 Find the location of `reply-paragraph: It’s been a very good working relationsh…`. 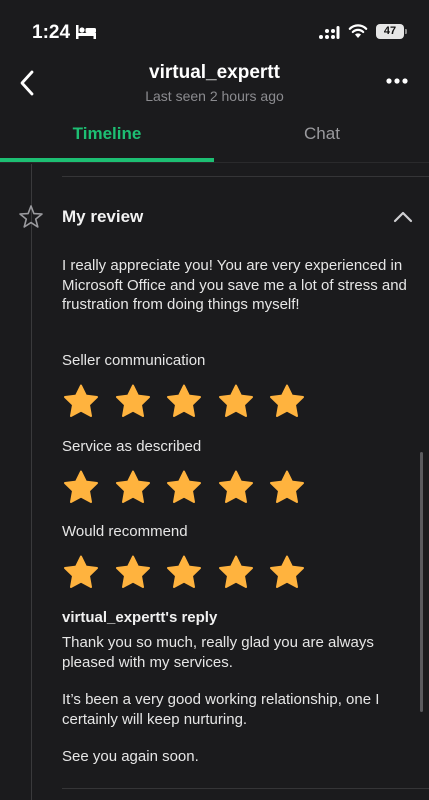

reply-paragraph: It’s been a very good working relationsh… is located at coordinates (221, 709).